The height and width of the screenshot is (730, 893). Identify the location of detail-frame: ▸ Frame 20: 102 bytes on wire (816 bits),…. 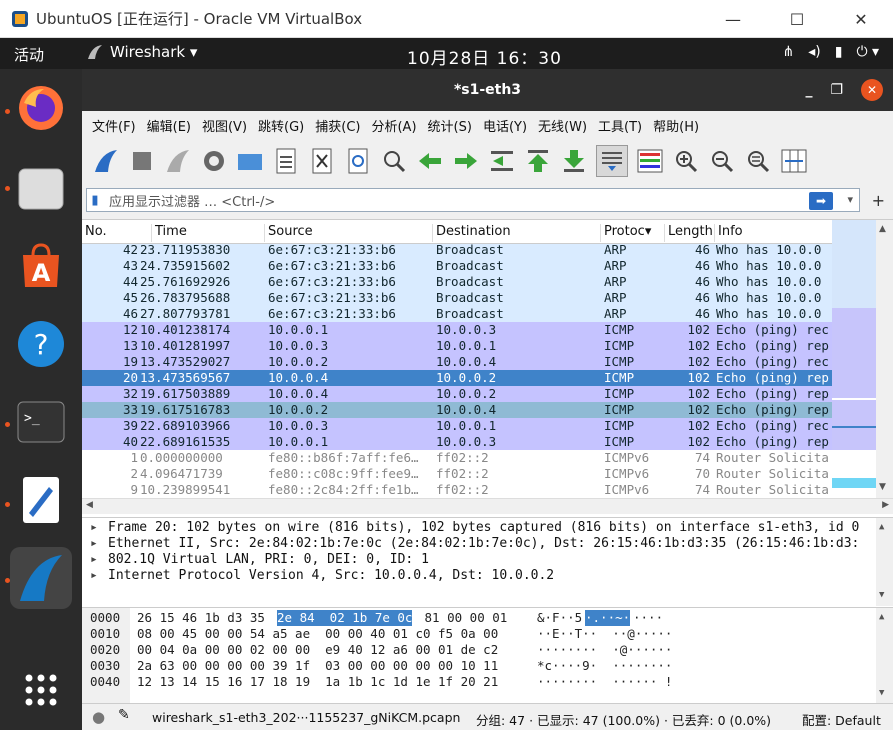
(482, 528).